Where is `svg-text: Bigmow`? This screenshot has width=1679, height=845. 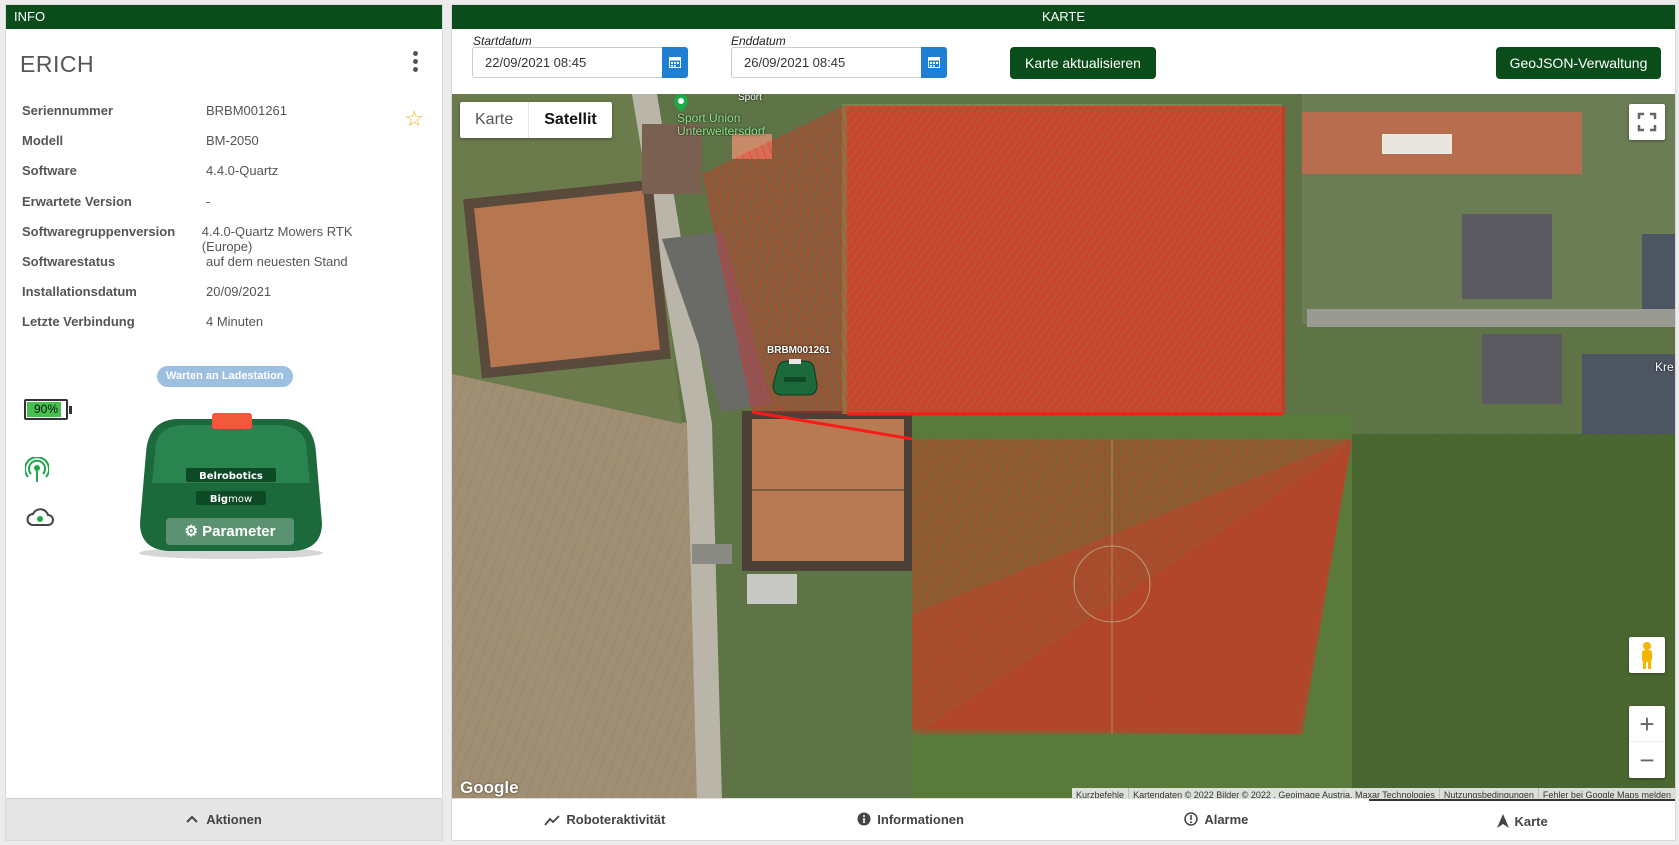 svg-text: Bigmow is located at coordinates (231, 499).